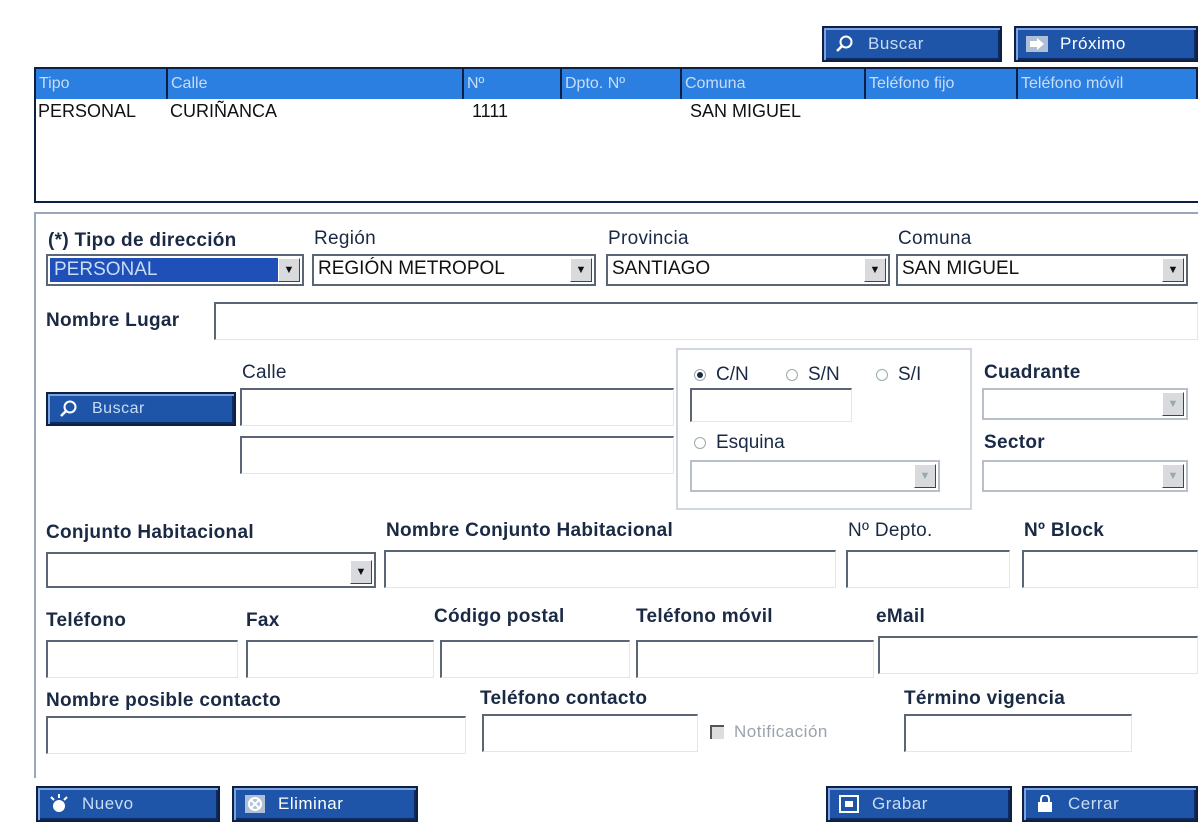 Image resolution: width=1198 pixels, height=822 pixels. Describe the element at coordinates (985, 698) in the screenshot. I see `termino-vigencia-label: Término vigencia` at that location.